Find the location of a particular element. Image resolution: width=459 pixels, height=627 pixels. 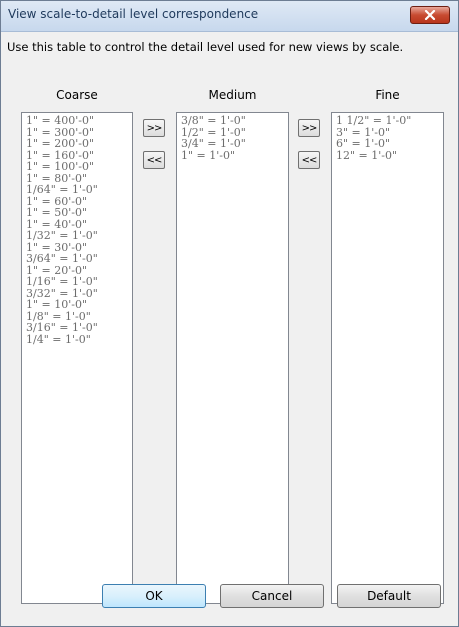

close-icon is located at coordinates (430, 15).